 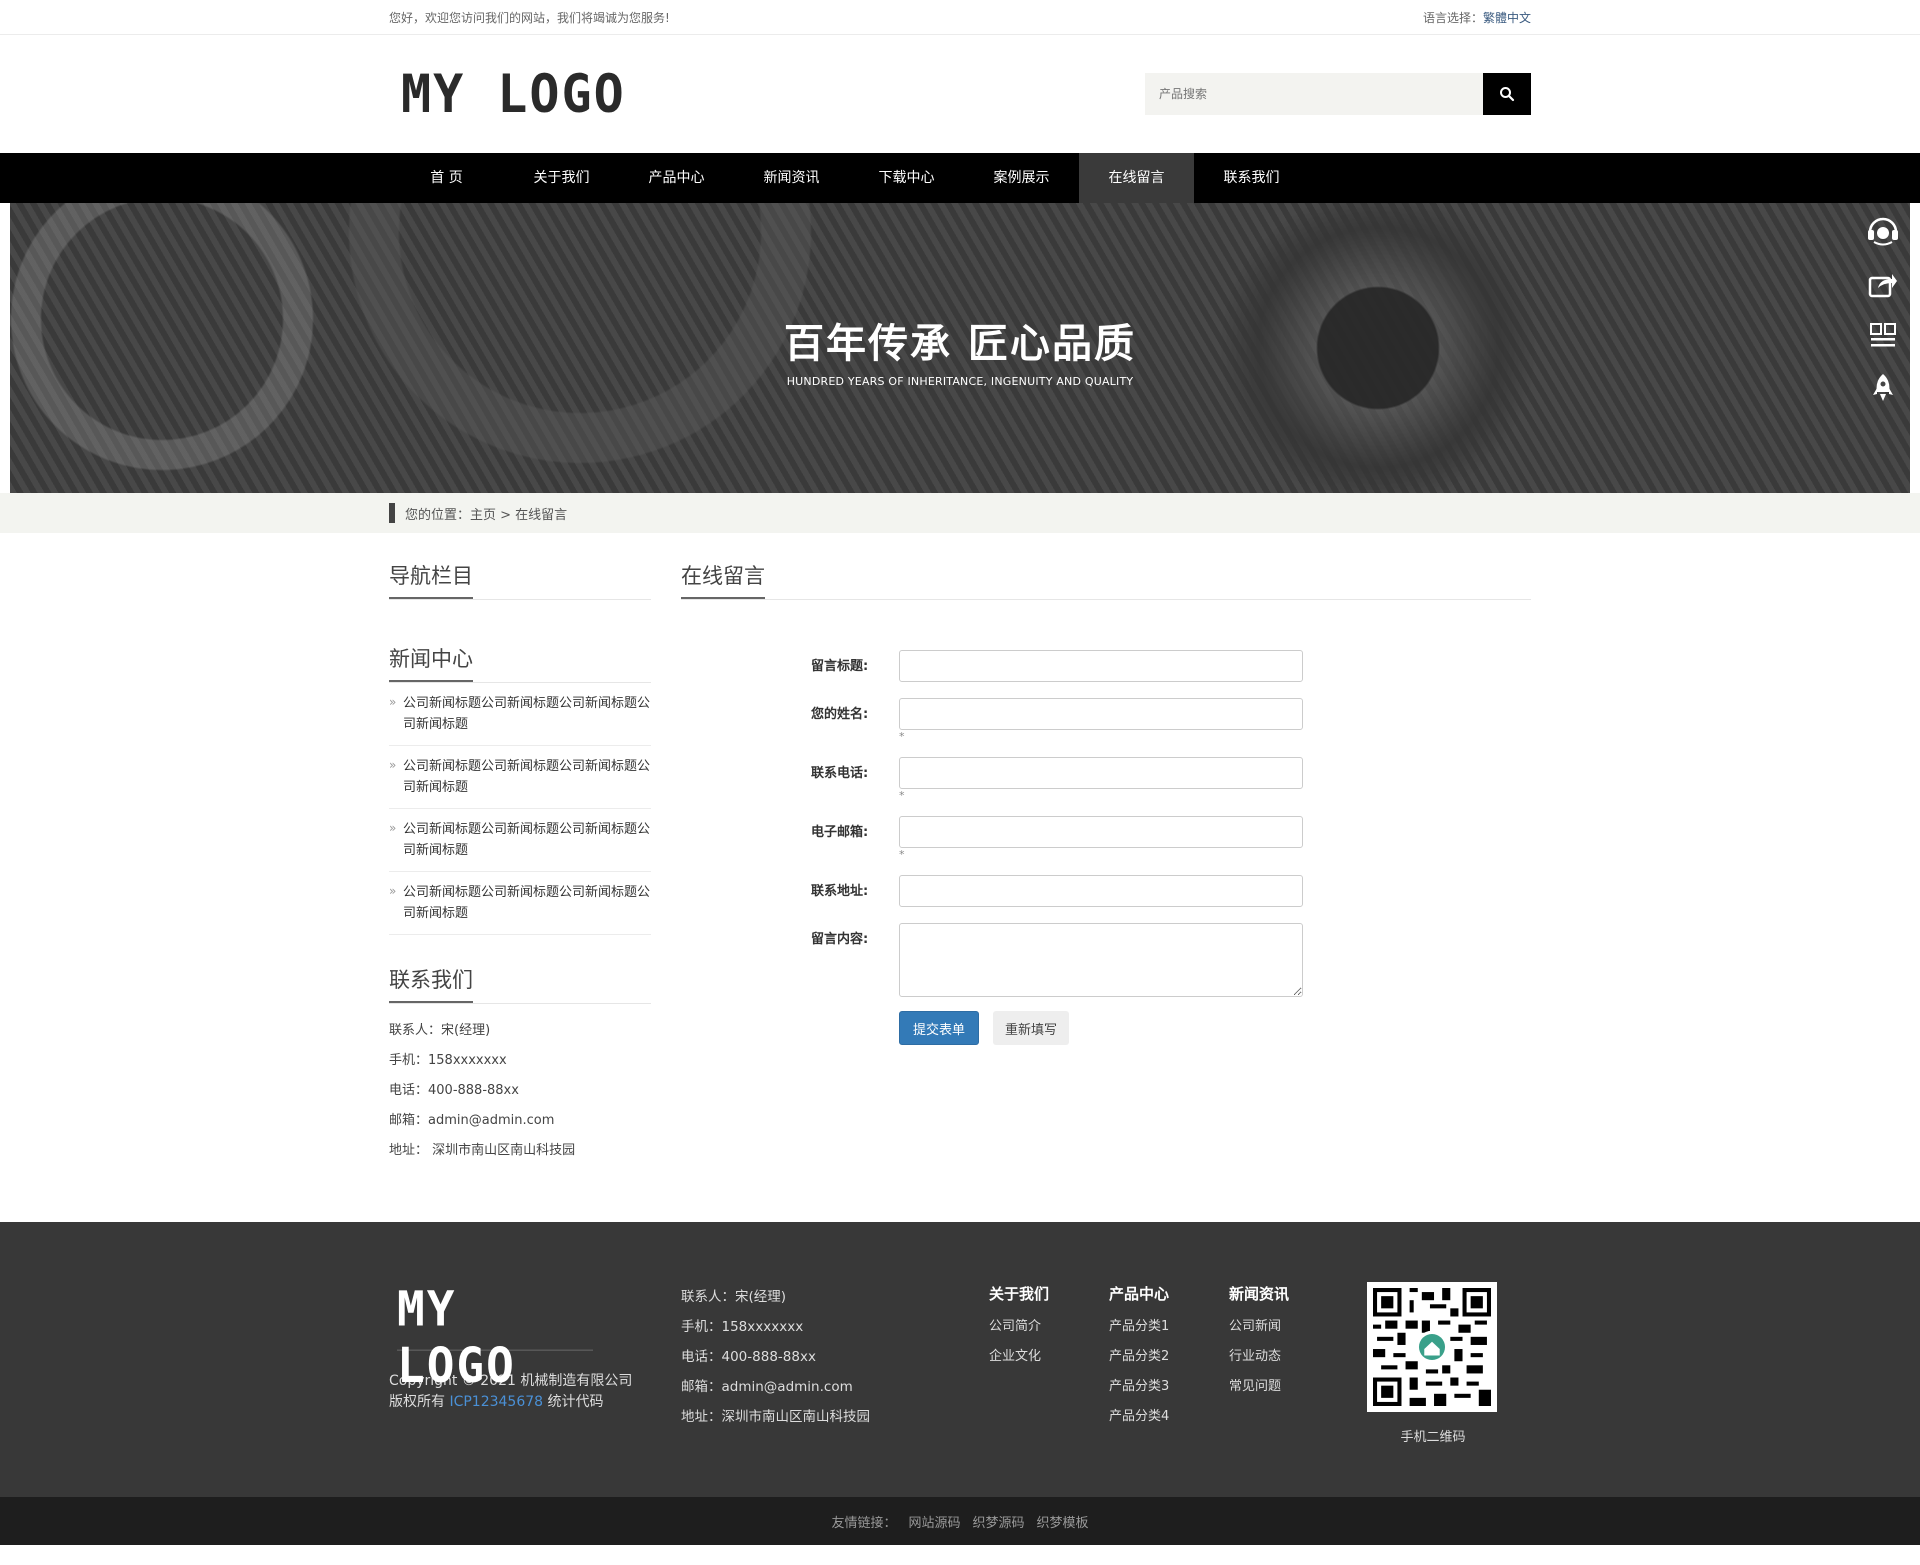 I want to click on form-buttons: 提交表单 重新填写, so click(x=1215, y=1028).